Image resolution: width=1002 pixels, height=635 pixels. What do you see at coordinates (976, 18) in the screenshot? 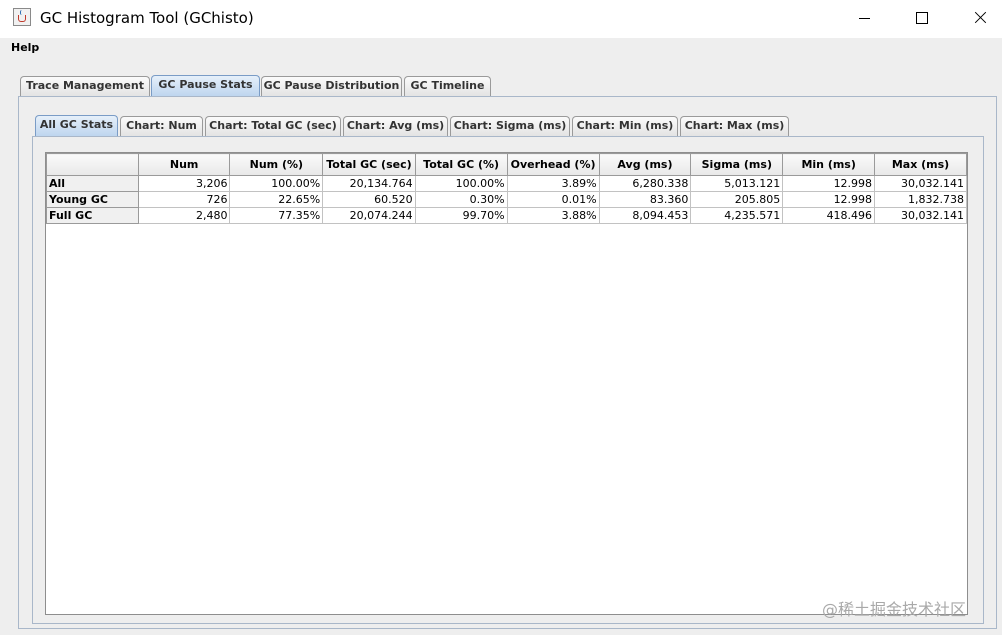
I see `close-button` at bounding box center [976, 18].